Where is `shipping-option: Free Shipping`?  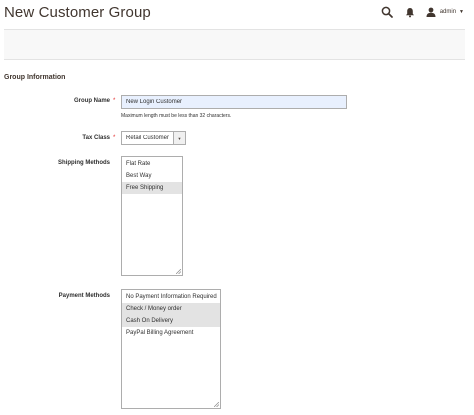 shipping-option: Free Shipping is located at coordinates (152, 188).